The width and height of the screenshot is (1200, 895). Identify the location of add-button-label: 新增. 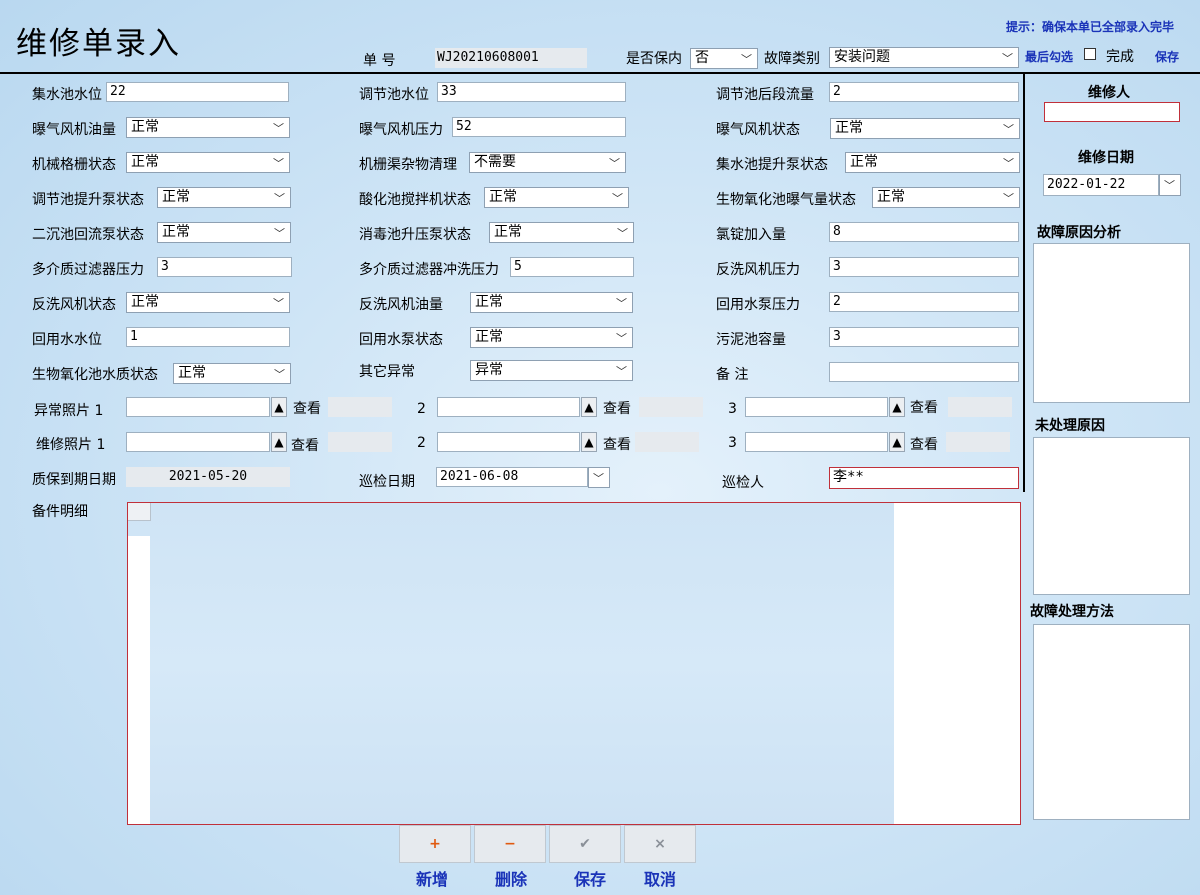
(432, 878).